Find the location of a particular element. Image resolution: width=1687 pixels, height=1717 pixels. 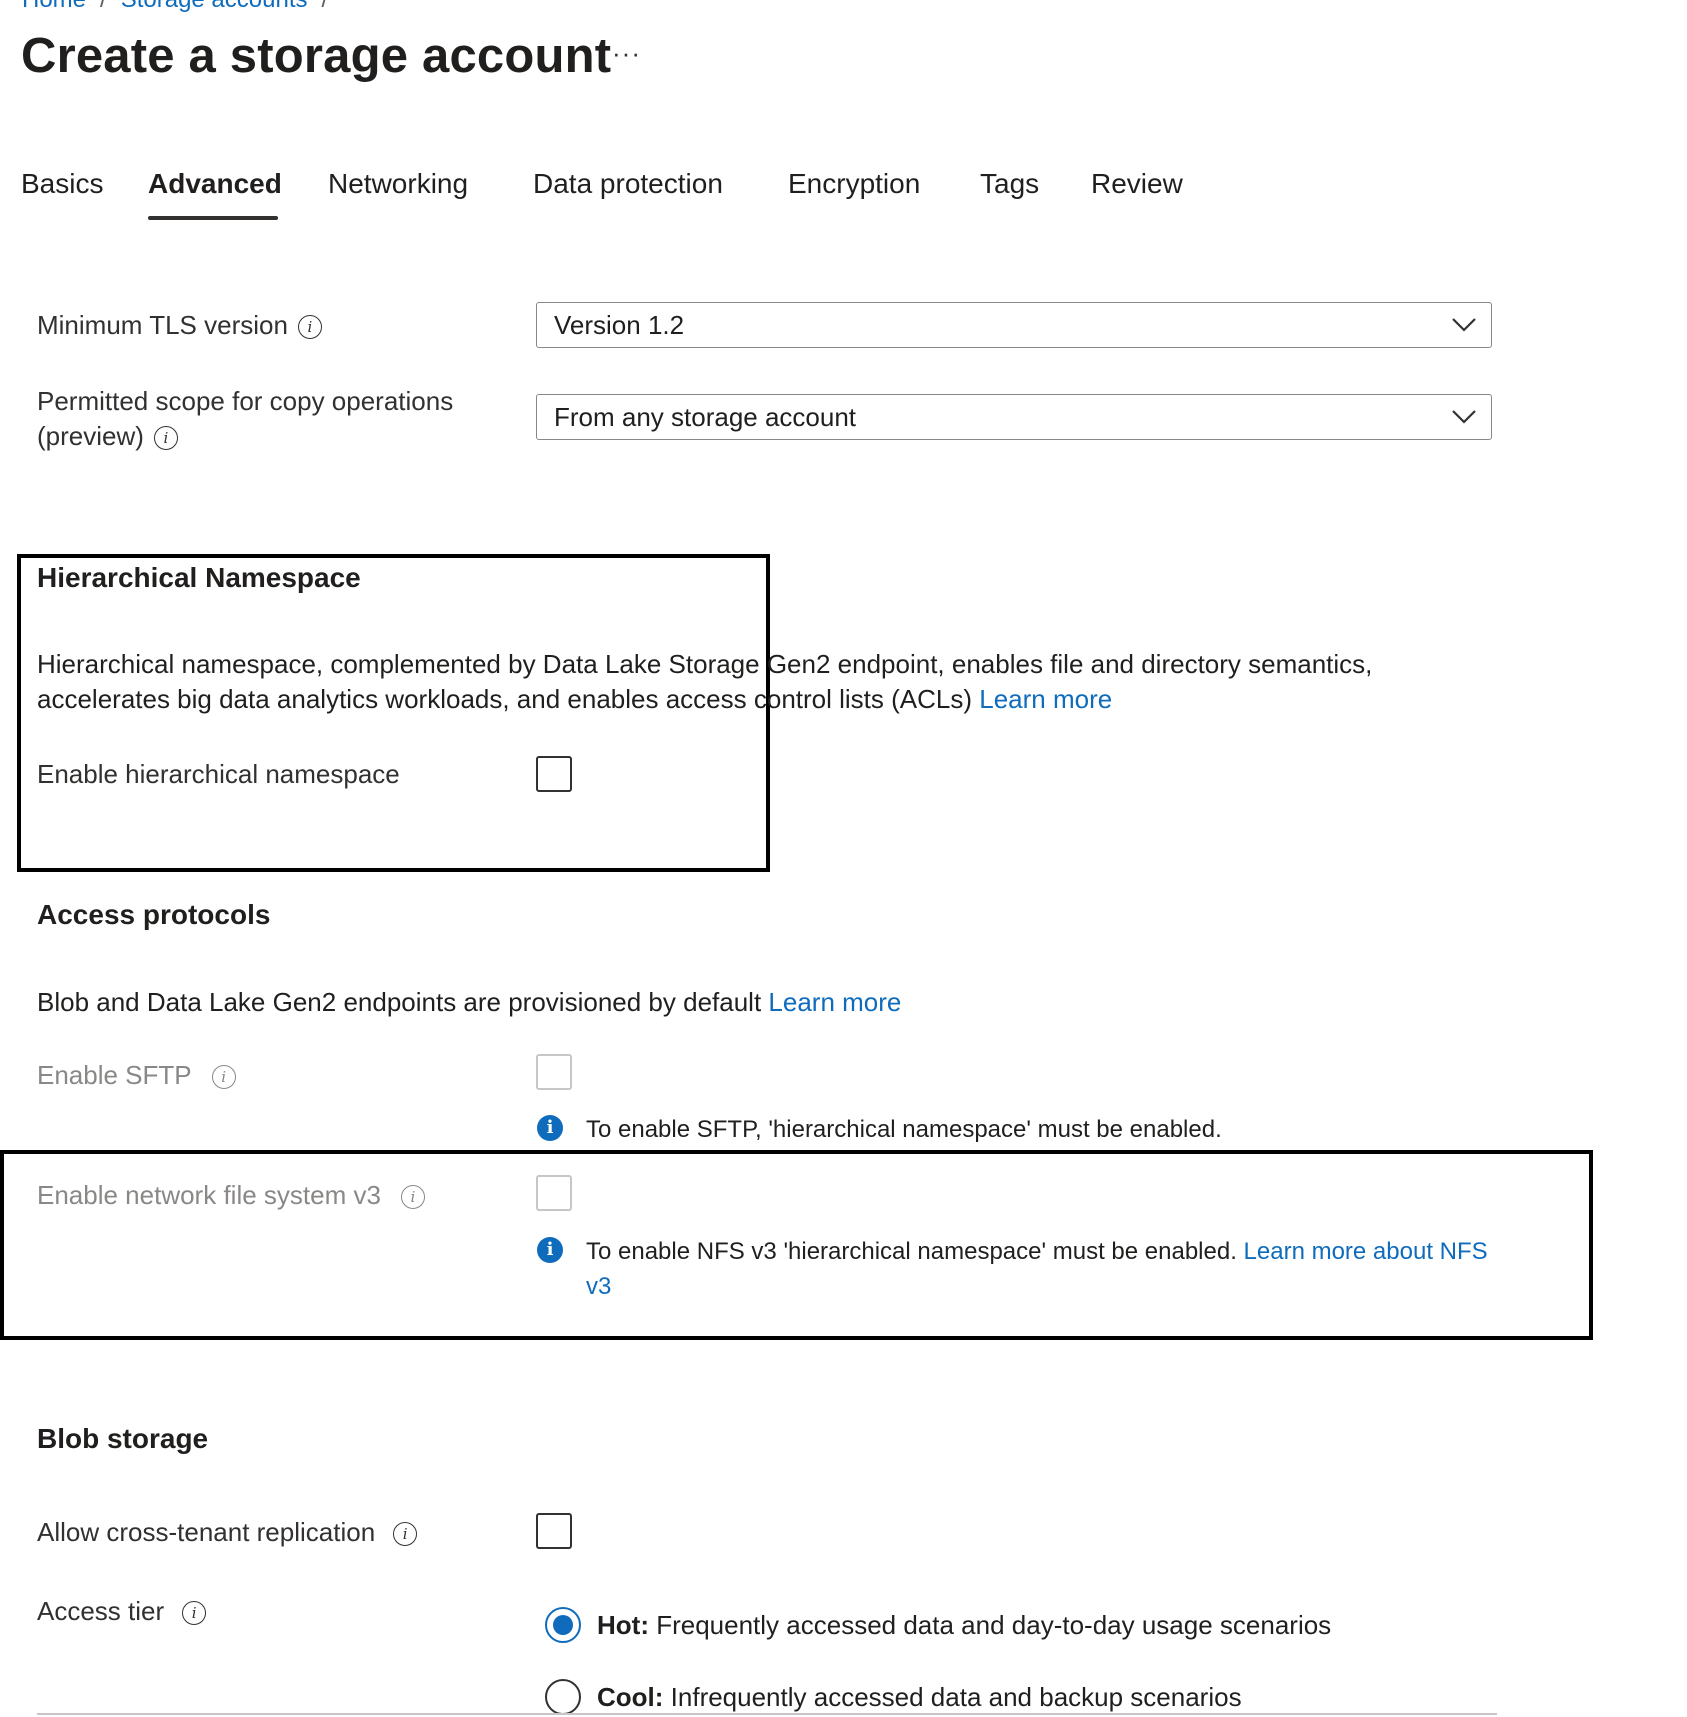

radio-selected-dot is located at coordinates (563, 1625).